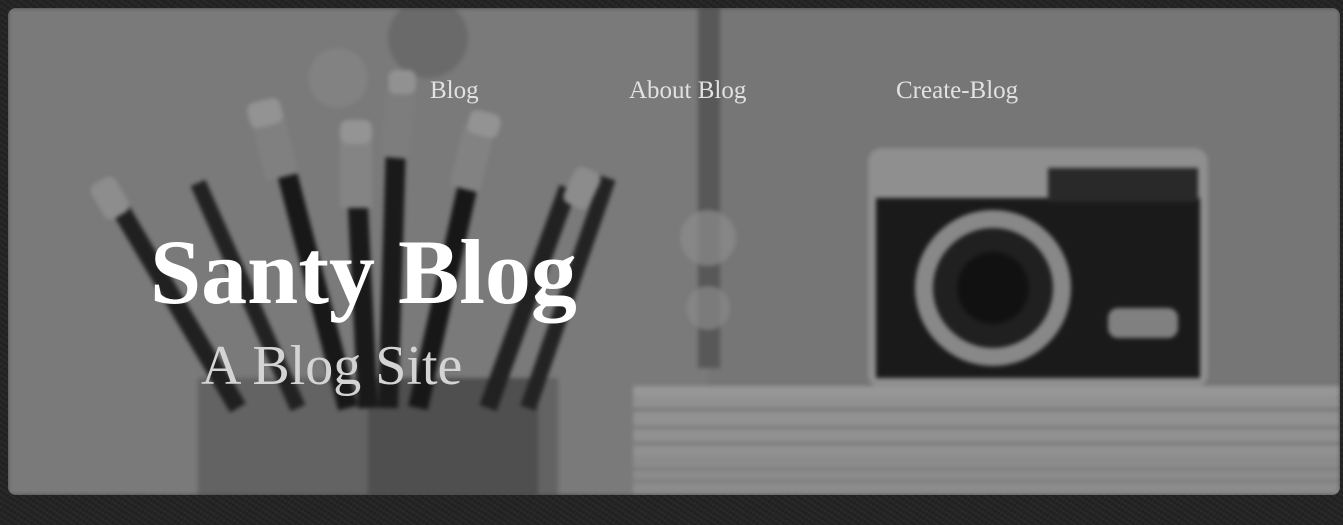 The height and width of the screenshot is (525, 1343). Describe the element at coordinates (687, 91) in the screenshot. I see `nav-link-about-blog: About Blog` at that location.